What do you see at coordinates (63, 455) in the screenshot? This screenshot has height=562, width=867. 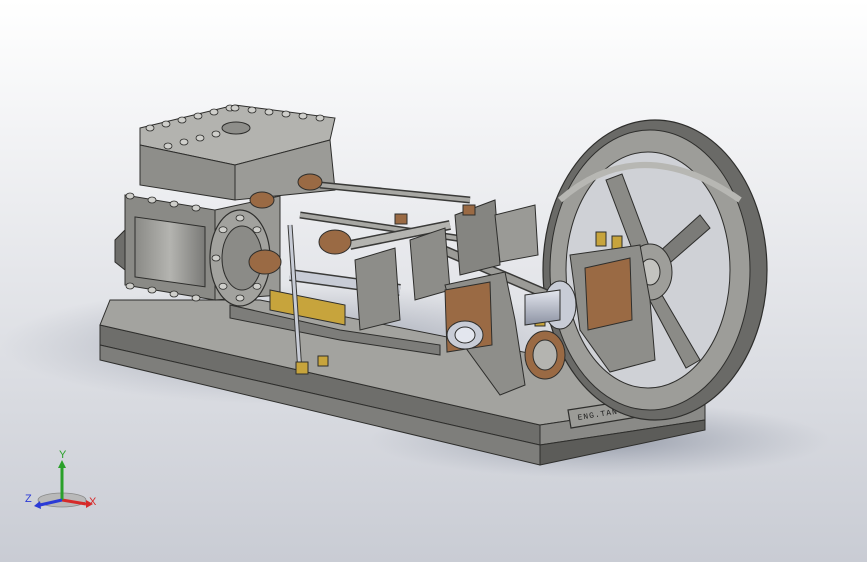 I see `triad-y-label: Y` at bounding box center [63, 455].